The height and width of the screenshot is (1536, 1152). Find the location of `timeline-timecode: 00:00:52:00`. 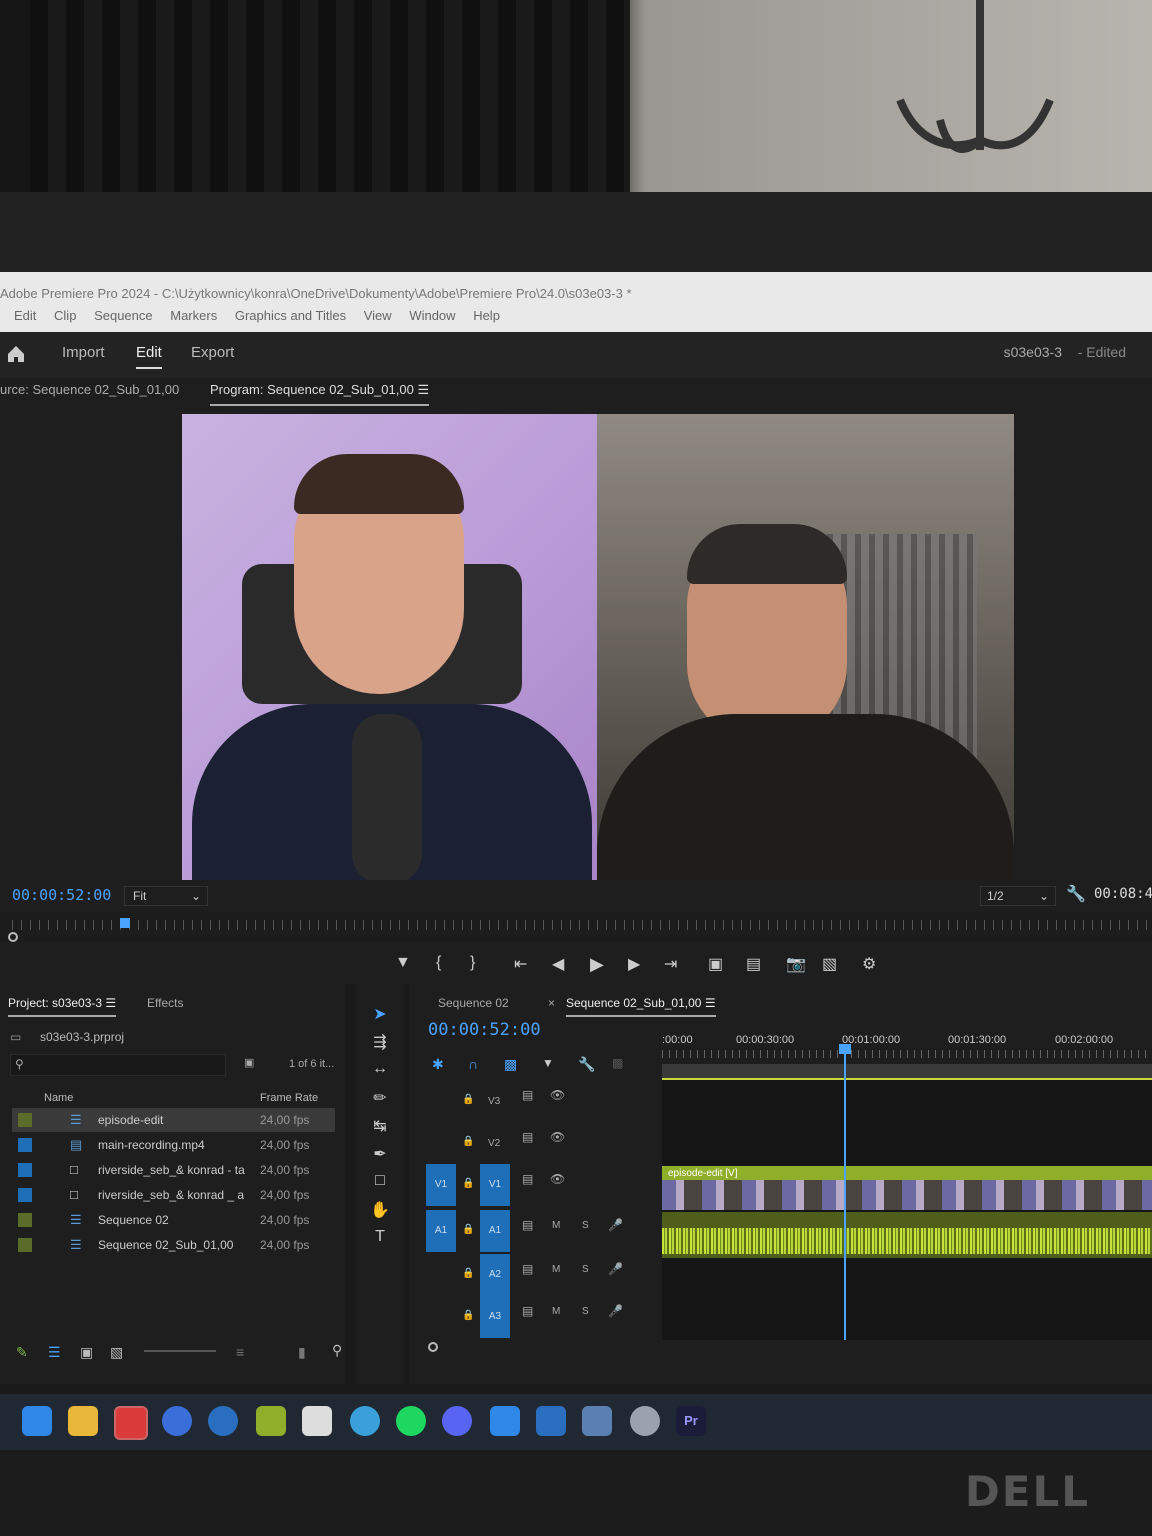

timeline-timecode: 00:00:52:00 is located at coordinates (484, 1030).